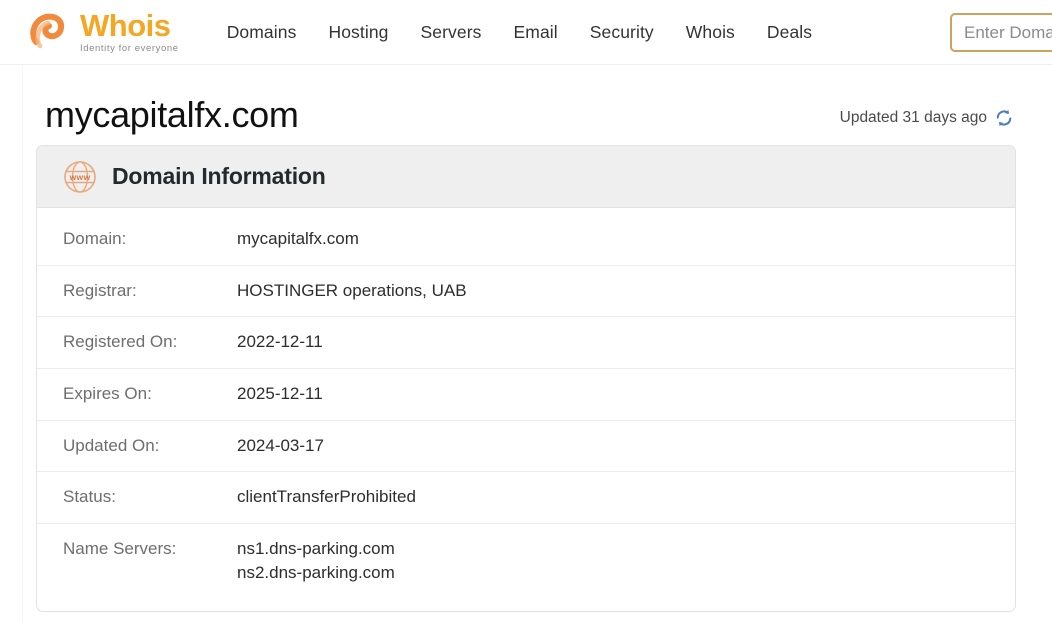  What do you see at coordinates (326, 497) in the screenshot?
I see `row-value: clientTransferProhibited` at bounding box center [326, 497].